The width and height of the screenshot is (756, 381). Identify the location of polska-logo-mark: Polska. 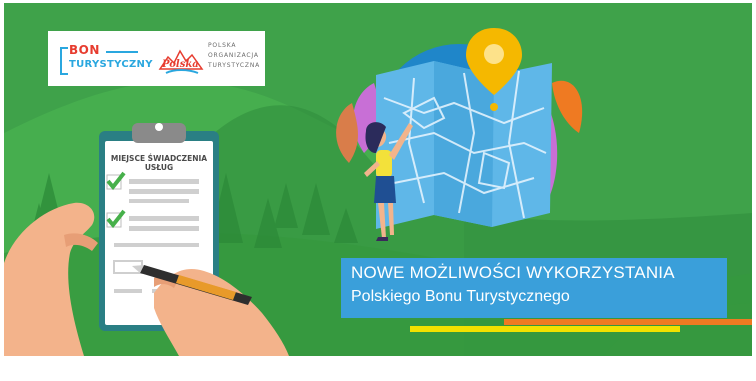
(181, 61).